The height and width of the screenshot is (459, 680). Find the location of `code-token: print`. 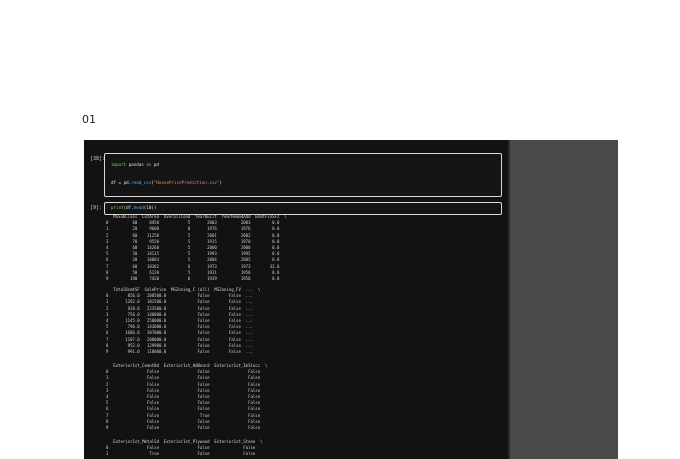

code-token: print is located at coordinates (117, 207).